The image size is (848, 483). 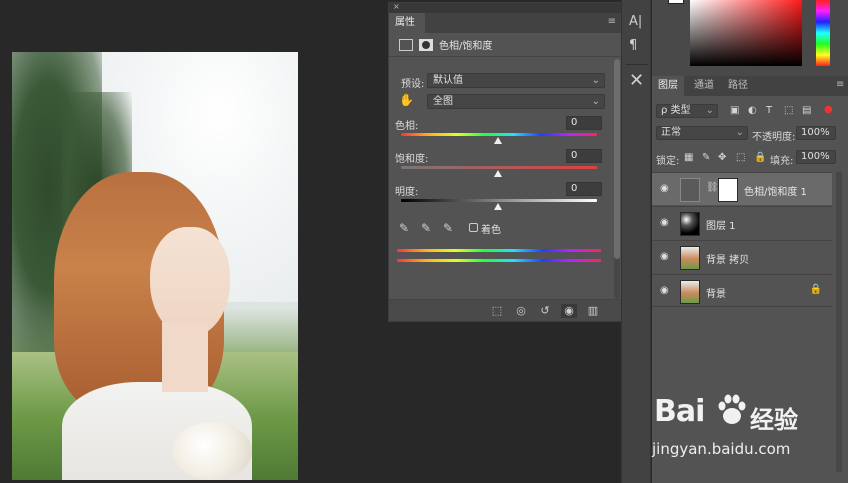 What do you see at coordinates (497, 311) in the screenshot?
I see `clip-to-layer-icon: ⬚` at bounding box center [497, 311].